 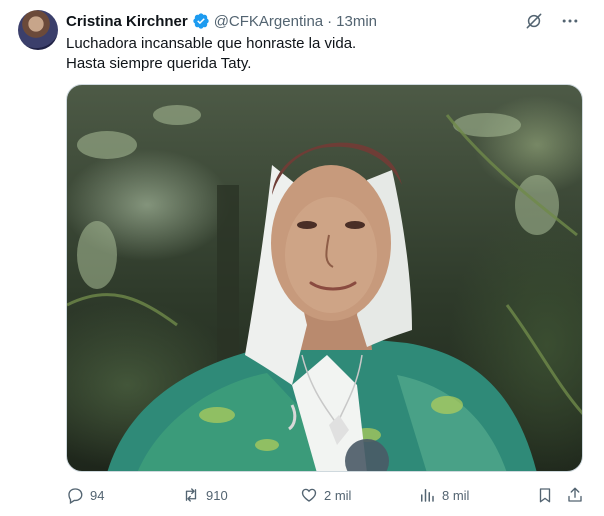 I want to click on more-options-icon, so click(x=570, y=21).